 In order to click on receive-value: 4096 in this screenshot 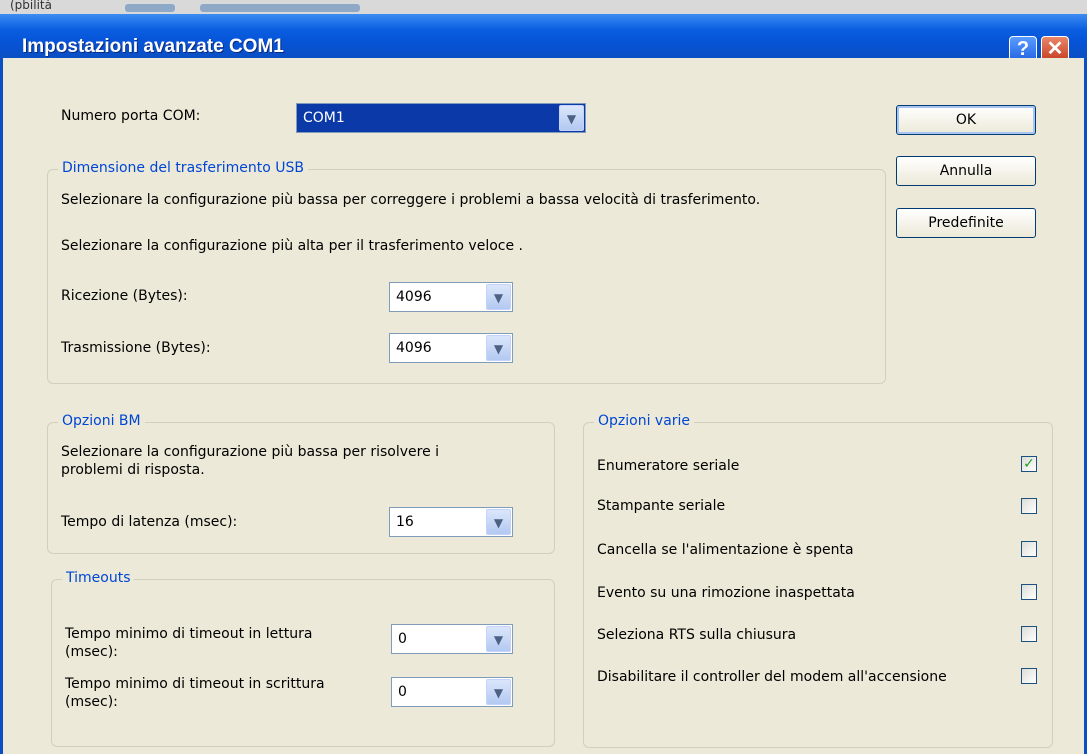, I will do `click(414, 297)`.